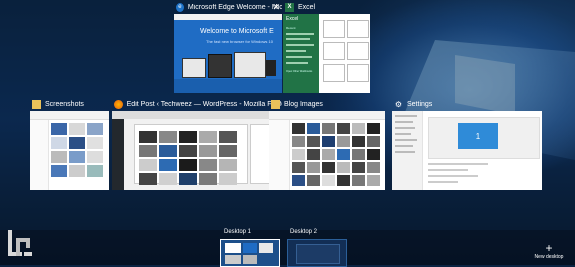 This screenshot has height=267, width=575. What do you see at coordinates (420, 104) in the screenshot?
I see `window-title: Settings` at bounding box center [420, 104].